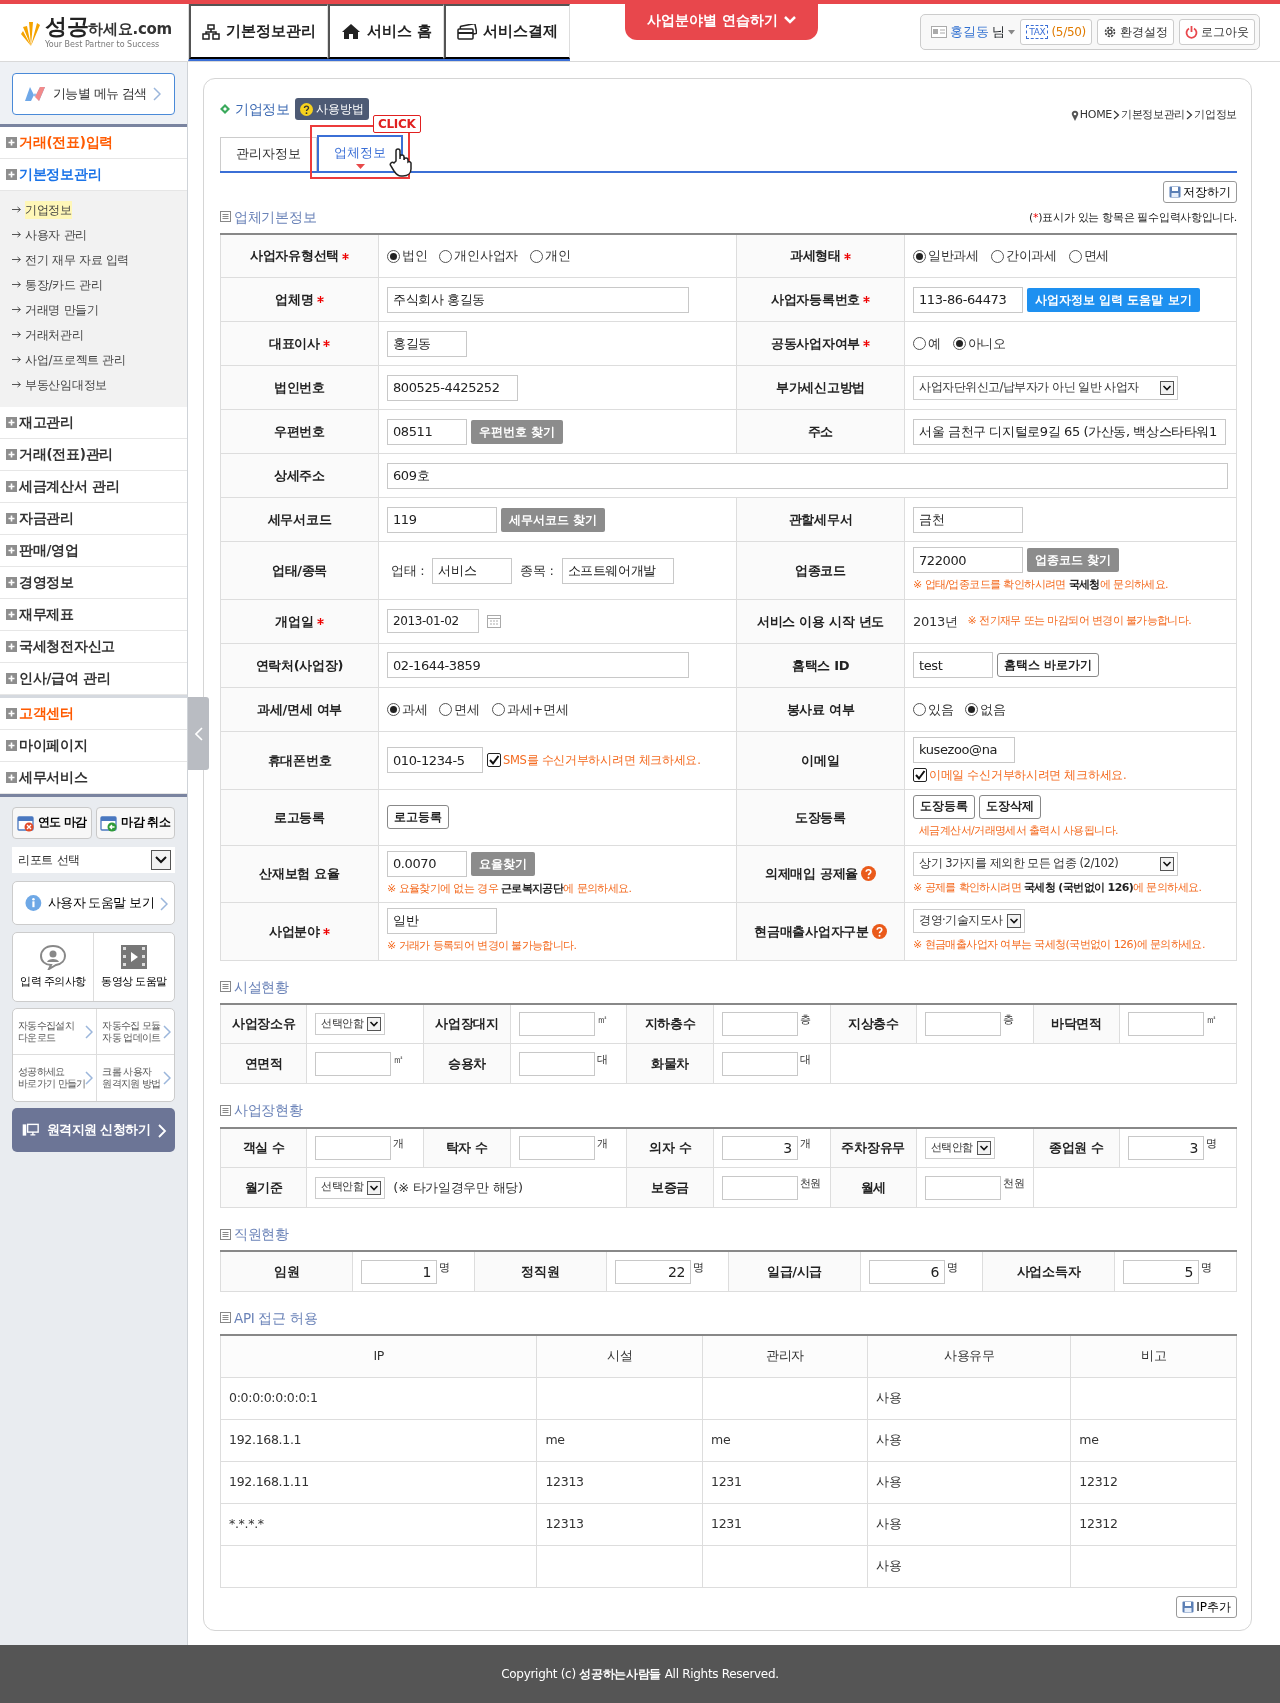 The width and height of the screenshot is (1280, 1703). I want to click on nav-tab: 기본정보관리, so click(258, 31).